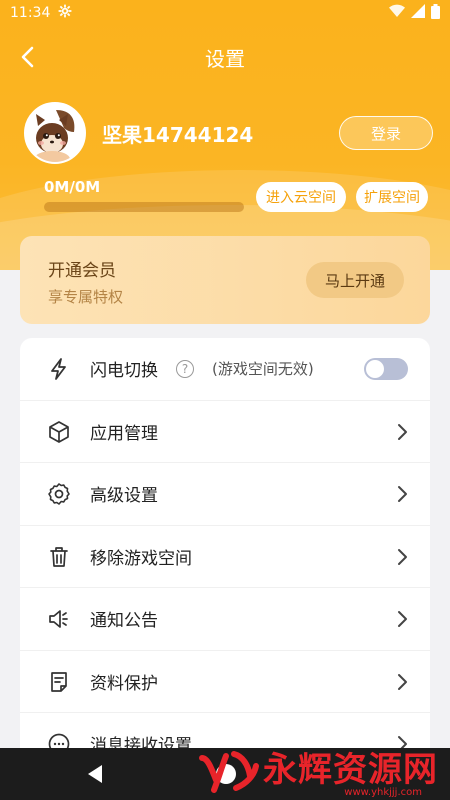  I want to click on username: 坚果14744124, so click(178, 134).